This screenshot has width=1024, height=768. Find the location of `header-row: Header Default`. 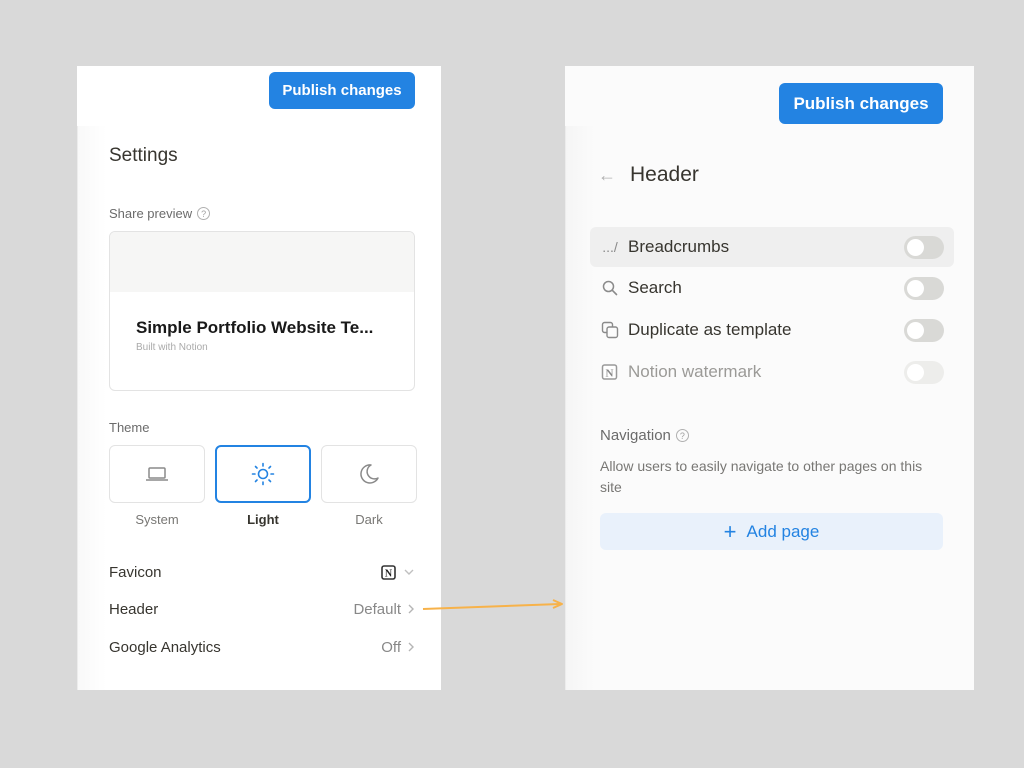

header-row: Header Default is located at coordinates (262, 609).